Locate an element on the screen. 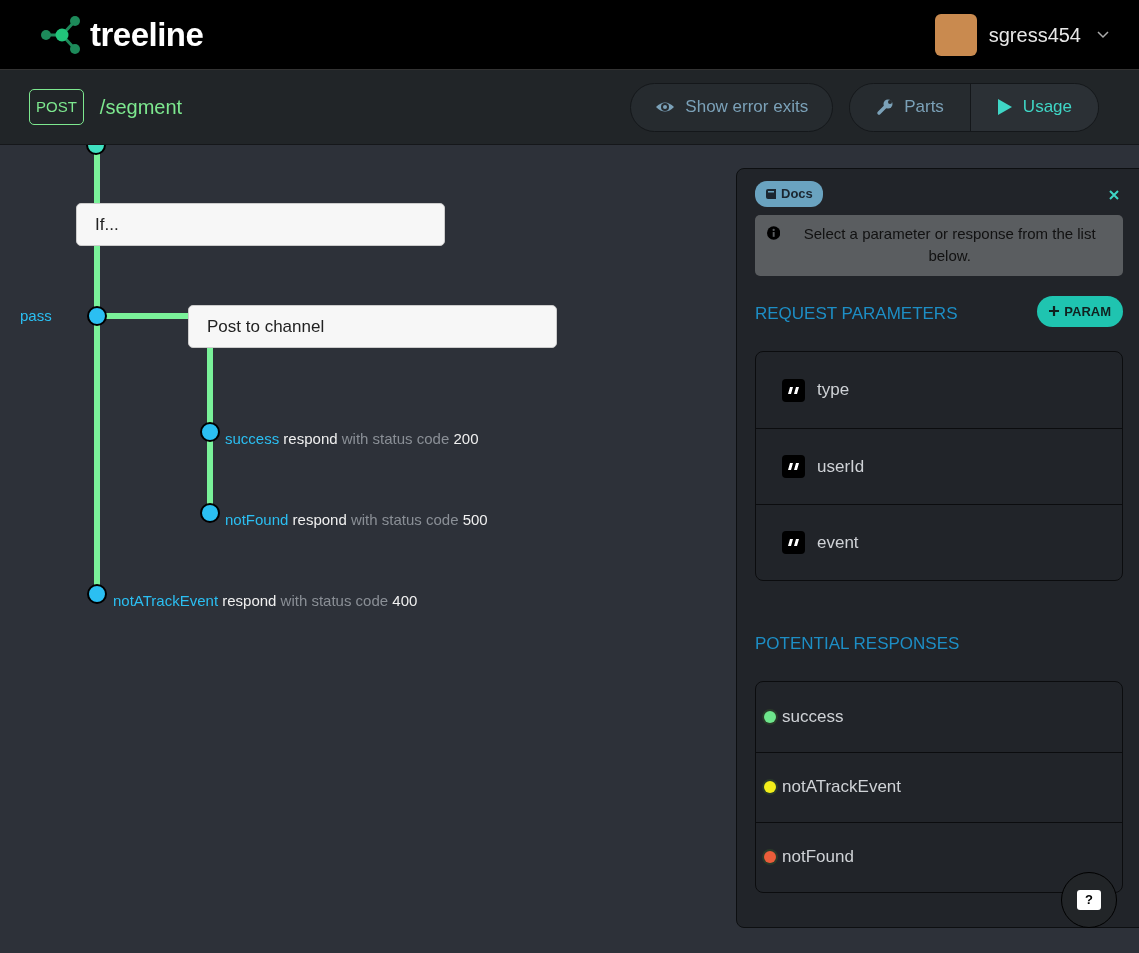 This screenshot has width=1139, height=953. section-heading: REQUEST PARAMETERS is located at coordinates (856, 313).